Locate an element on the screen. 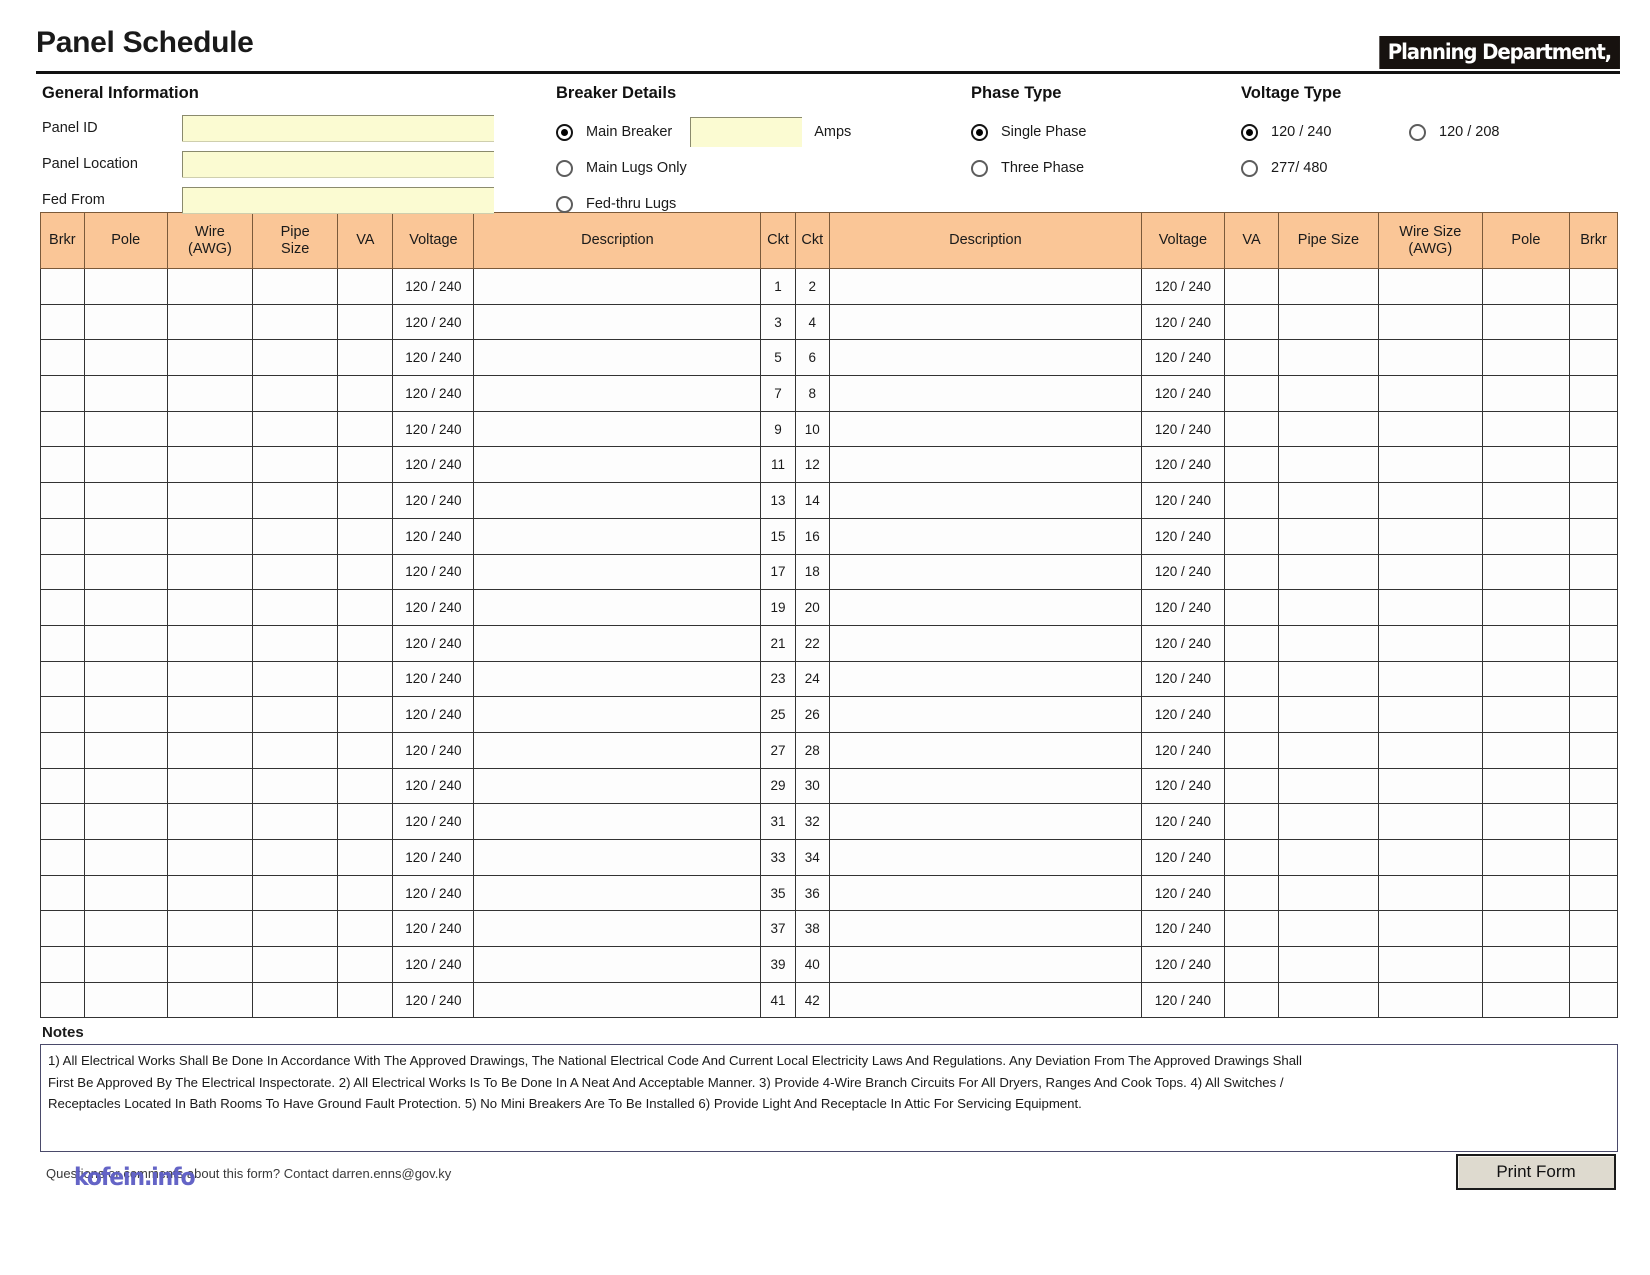 The height and width of the screenshot is (1275, 1650). radio-main-breaker: Main Breaker Amps is located at coordinates (766, 132).